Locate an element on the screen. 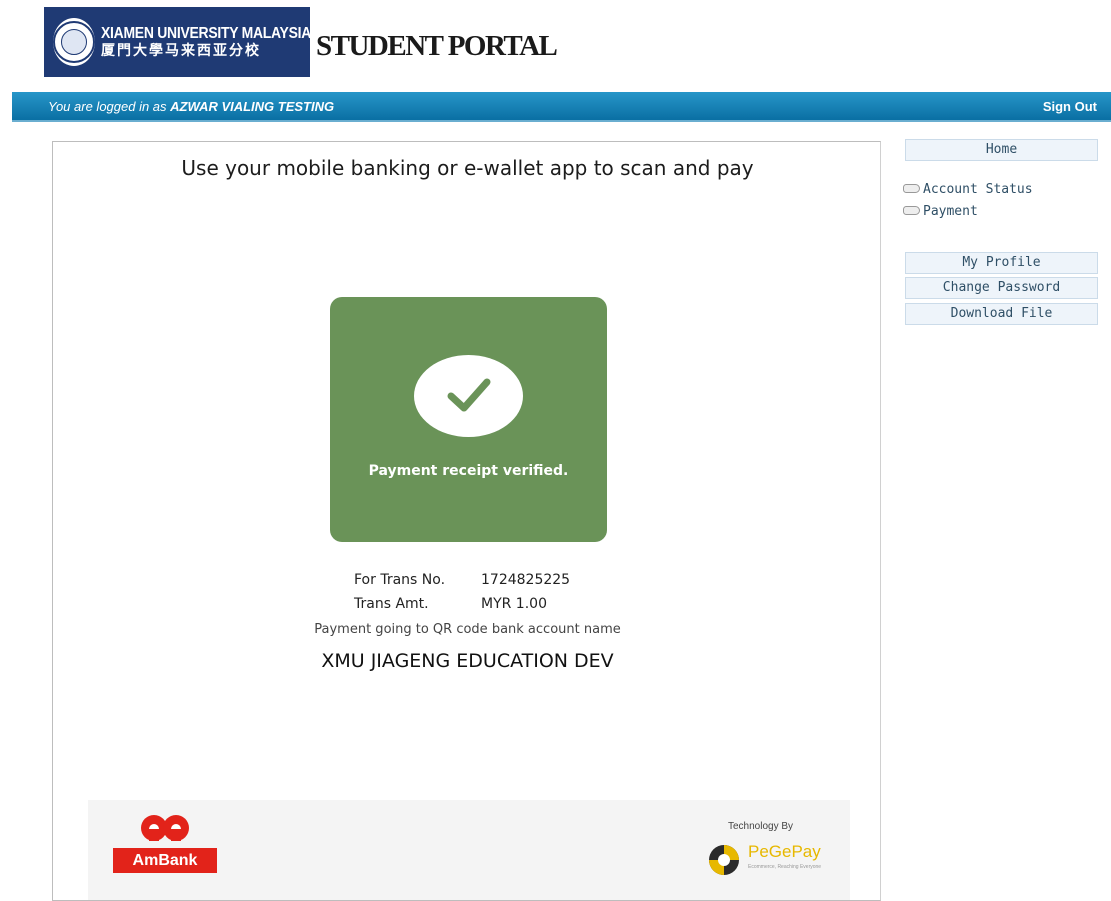 This screenshot has height=901, width=1111. pegepay-wordmark: PeGePay is located at coordinates (784, 851).